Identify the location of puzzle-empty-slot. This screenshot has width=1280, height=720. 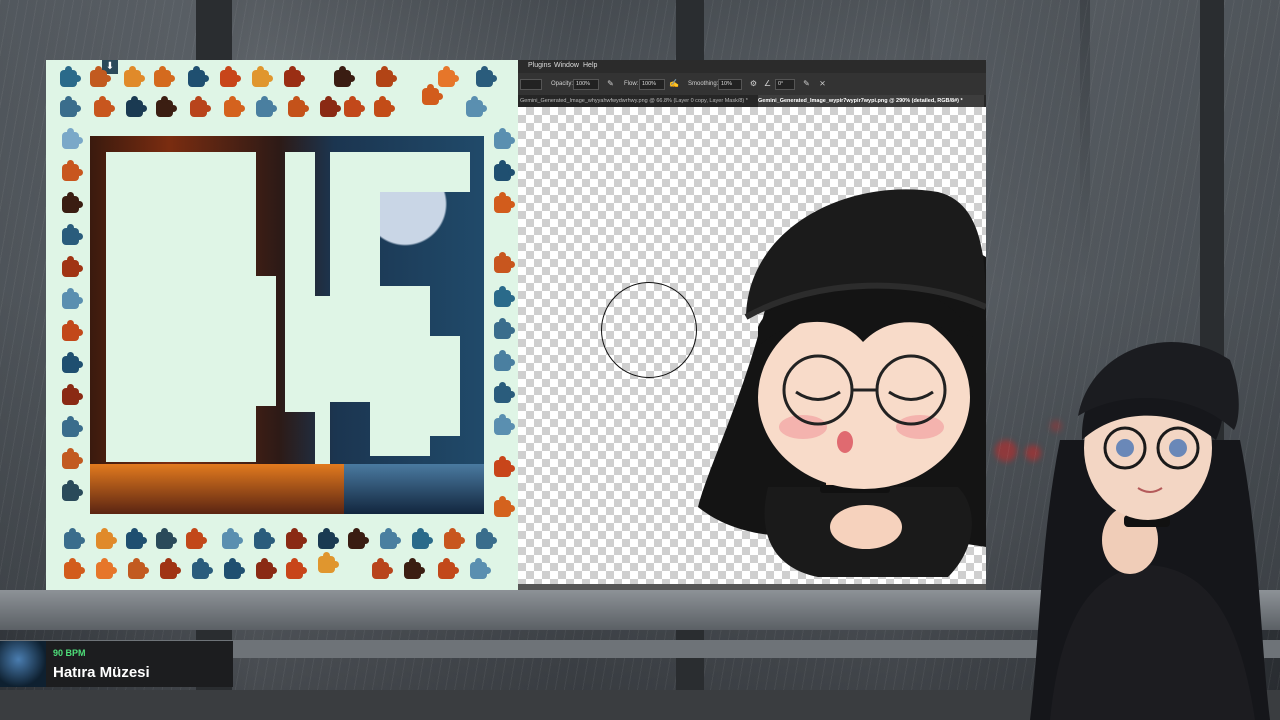
(322, 381).